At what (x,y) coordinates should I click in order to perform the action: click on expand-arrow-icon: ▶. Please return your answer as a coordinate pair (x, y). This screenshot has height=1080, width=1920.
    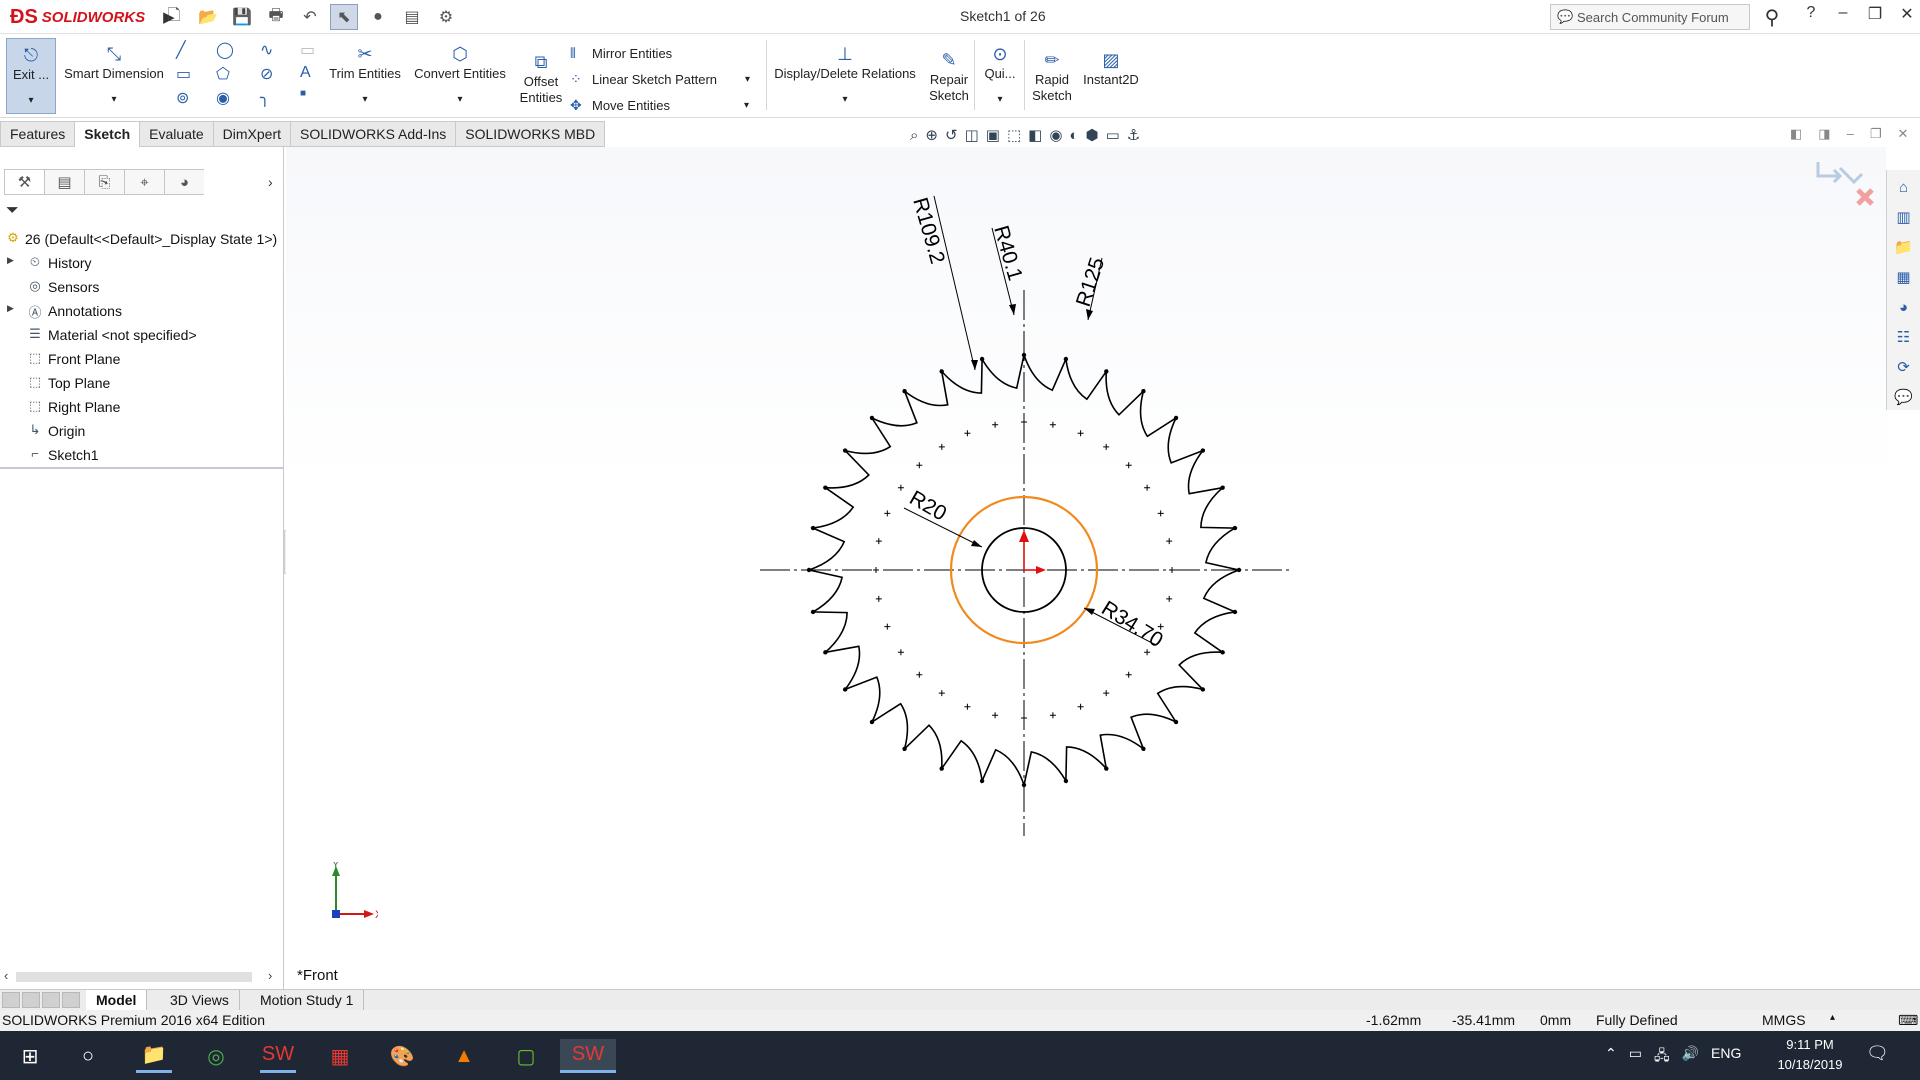
    Looking at the image, I should click on (10, 308).